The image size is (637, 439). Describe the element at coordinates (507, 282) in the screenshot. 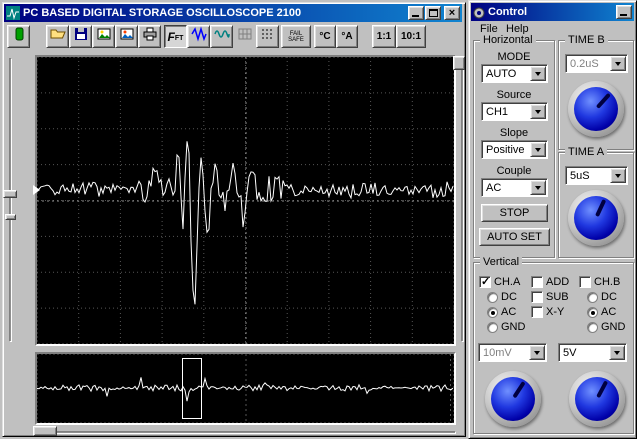

I see `cha-label: CH.A` at that location.